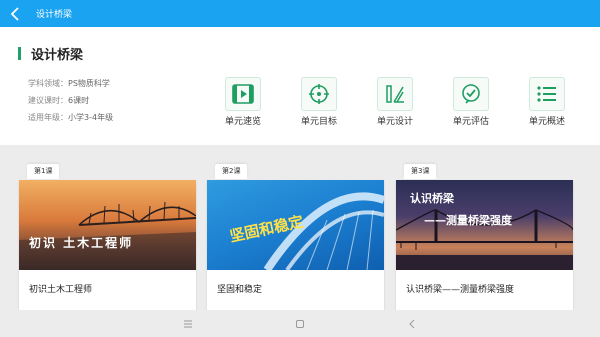 This screenshot has height=337, width=600. What do you see at coordinates (470, 122) in the screenshot?
I see `unit-label: 单元评估` at bounding box center [470, 122].